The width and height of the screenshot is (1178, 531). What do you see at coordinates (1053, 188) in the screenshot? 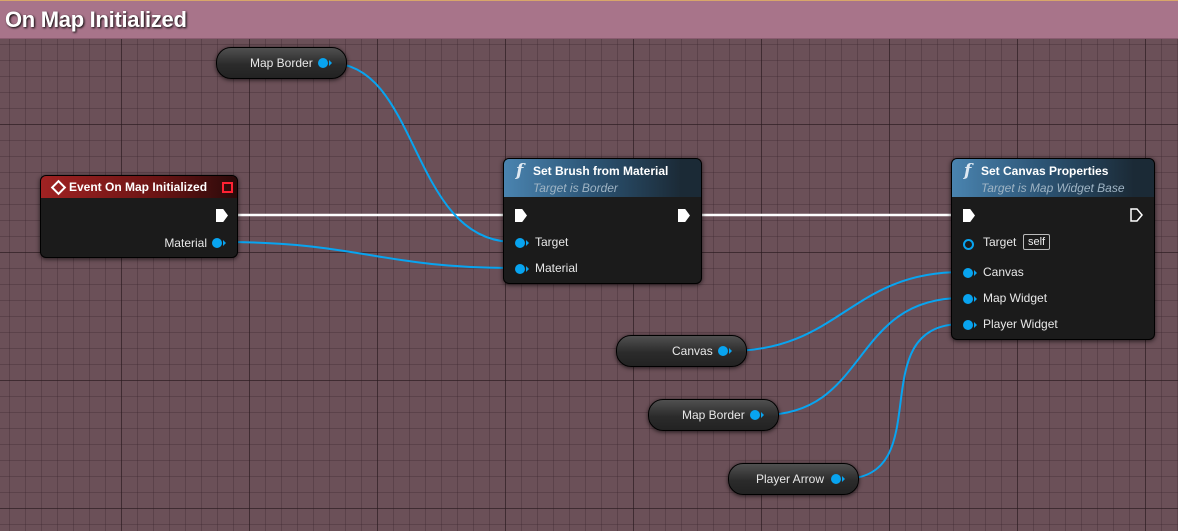
I see `set-canvas-node-subtitle: Target is Map Widget Base` at bounding box center [1053, 188].